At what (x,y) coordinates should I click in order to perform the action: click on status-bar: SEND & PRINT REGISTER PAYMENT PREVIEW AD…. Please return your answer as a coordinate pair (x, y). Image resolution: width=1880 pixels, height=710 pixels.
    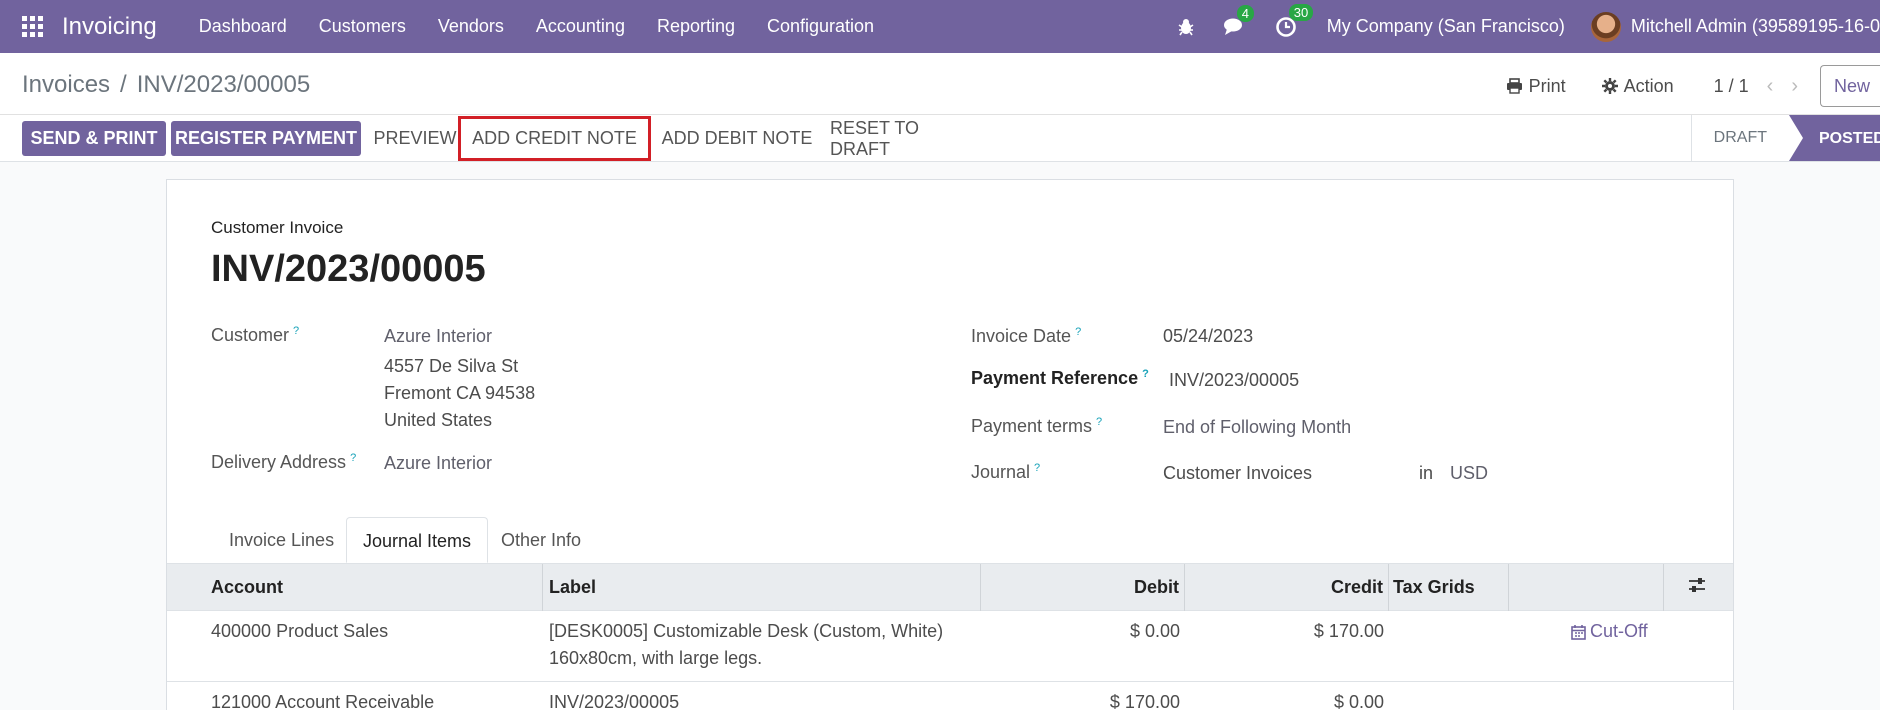
    Looking at the image, I should click on (940, 138).